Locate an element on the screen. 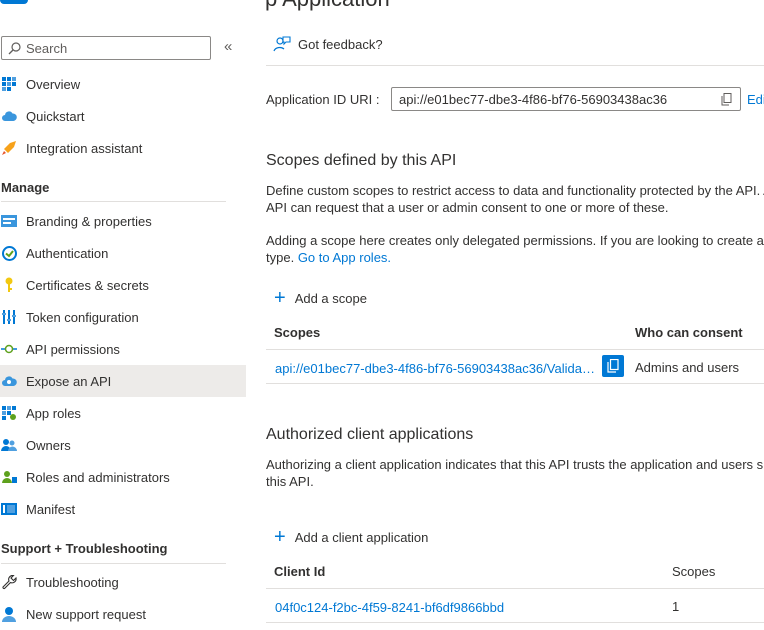 Image resolution: width=764 pixels, height=630 pixels. clients-description-line: this API. is located at coordinates (290, 481).